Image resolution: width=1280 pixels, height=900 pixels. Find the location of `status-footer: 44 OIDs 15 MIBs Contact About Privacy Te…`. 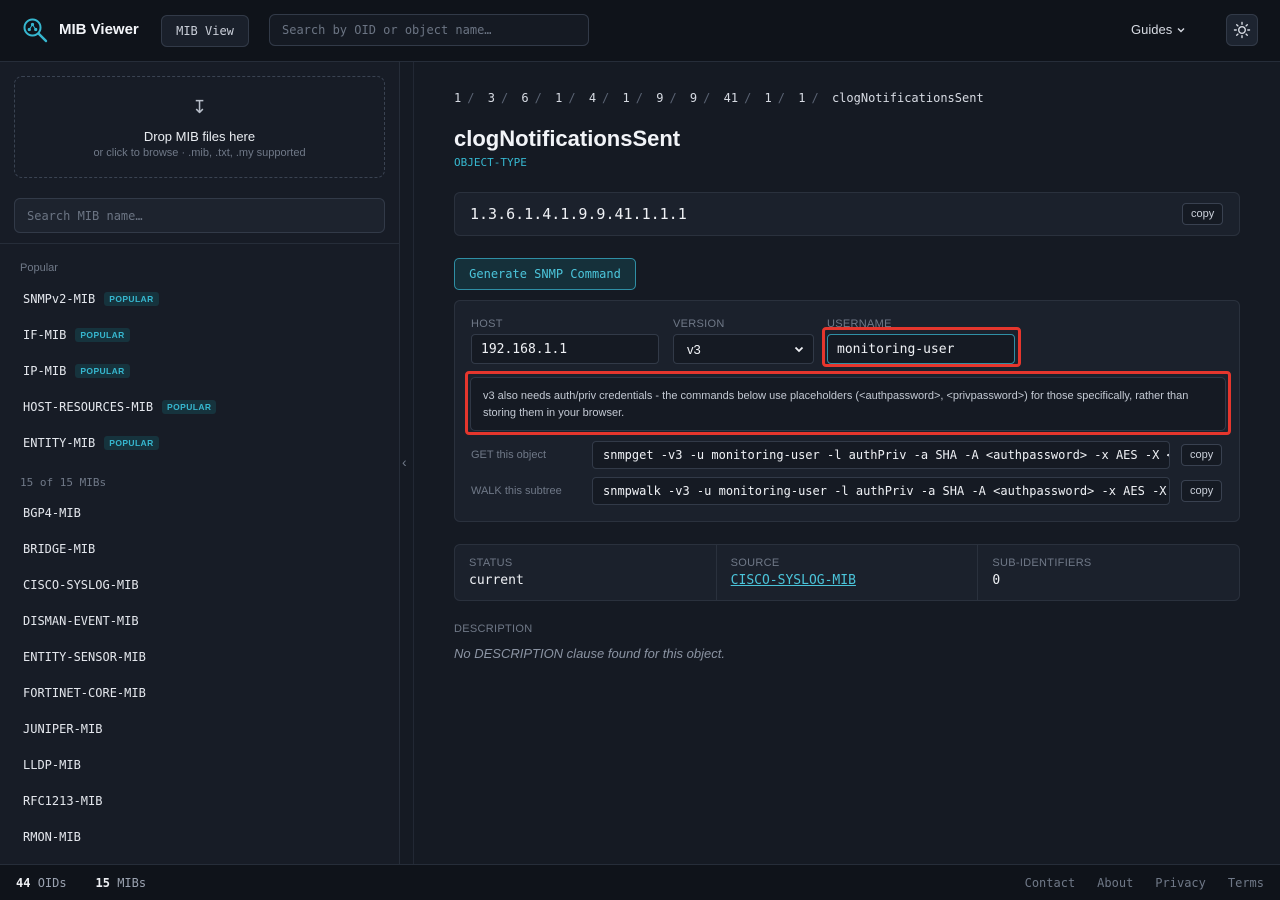

status-footer: 44 OIDs 15 MIBs Contact About Privacy Te… is located at coordinates (640, 882).